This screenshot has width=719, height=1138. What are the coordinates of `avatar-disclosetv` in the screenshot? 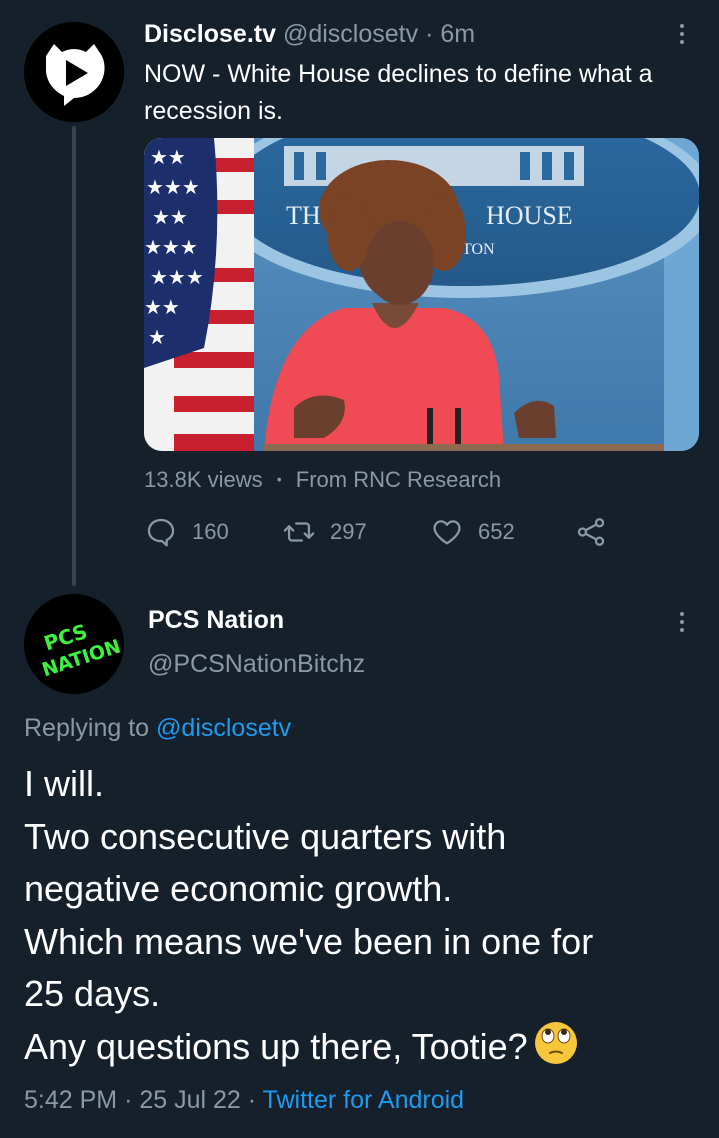 It's located at (74, 72).